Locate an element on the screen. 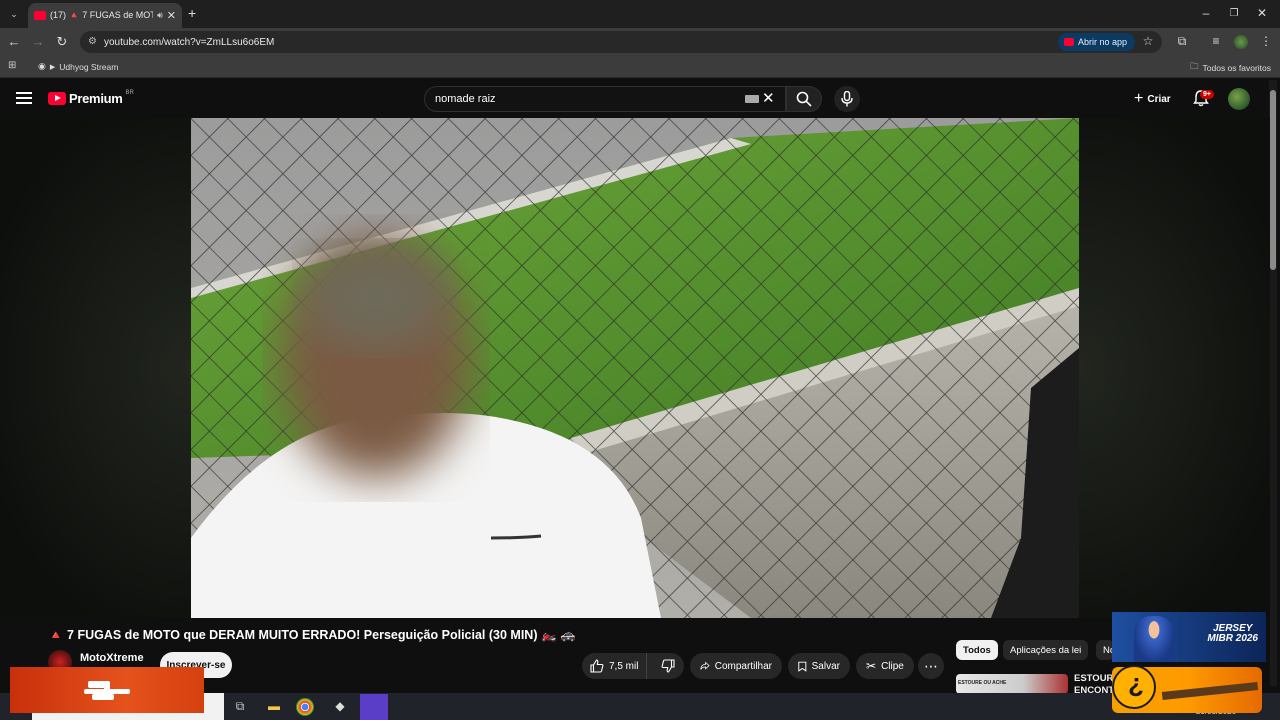 The width and height of the screenshot is (1280, 720). back-icon: ← is located at coordinates (14, 41).